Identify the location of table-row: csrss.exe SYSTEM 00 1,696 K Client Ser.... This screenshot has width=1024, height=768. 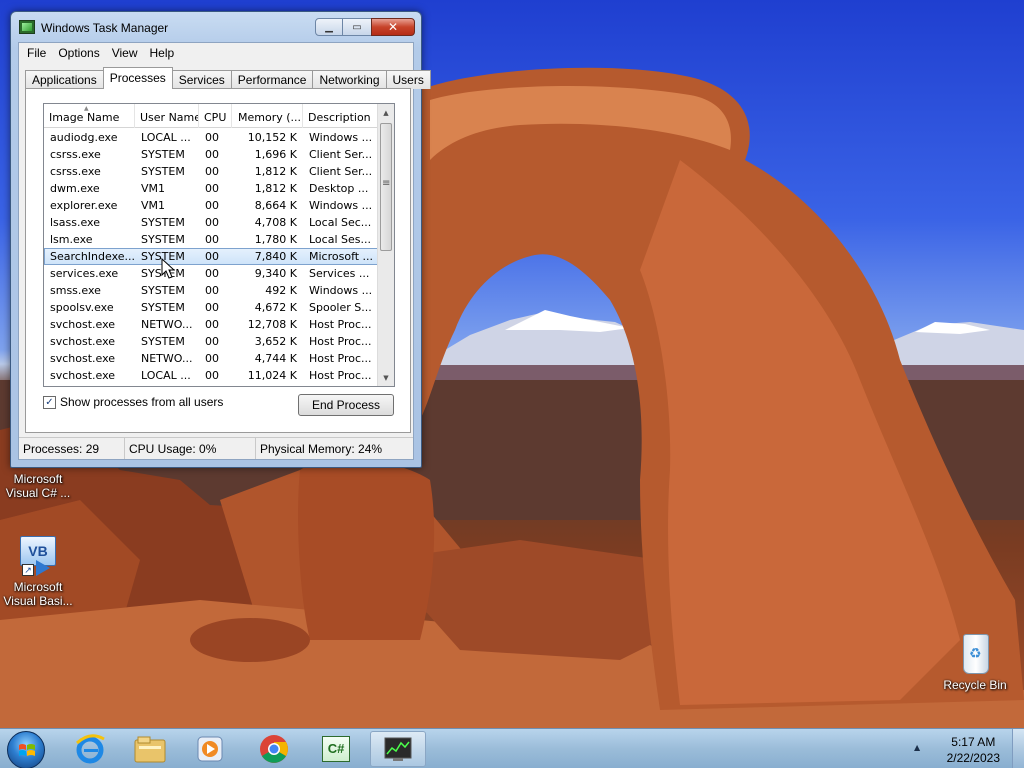
(211, 154).